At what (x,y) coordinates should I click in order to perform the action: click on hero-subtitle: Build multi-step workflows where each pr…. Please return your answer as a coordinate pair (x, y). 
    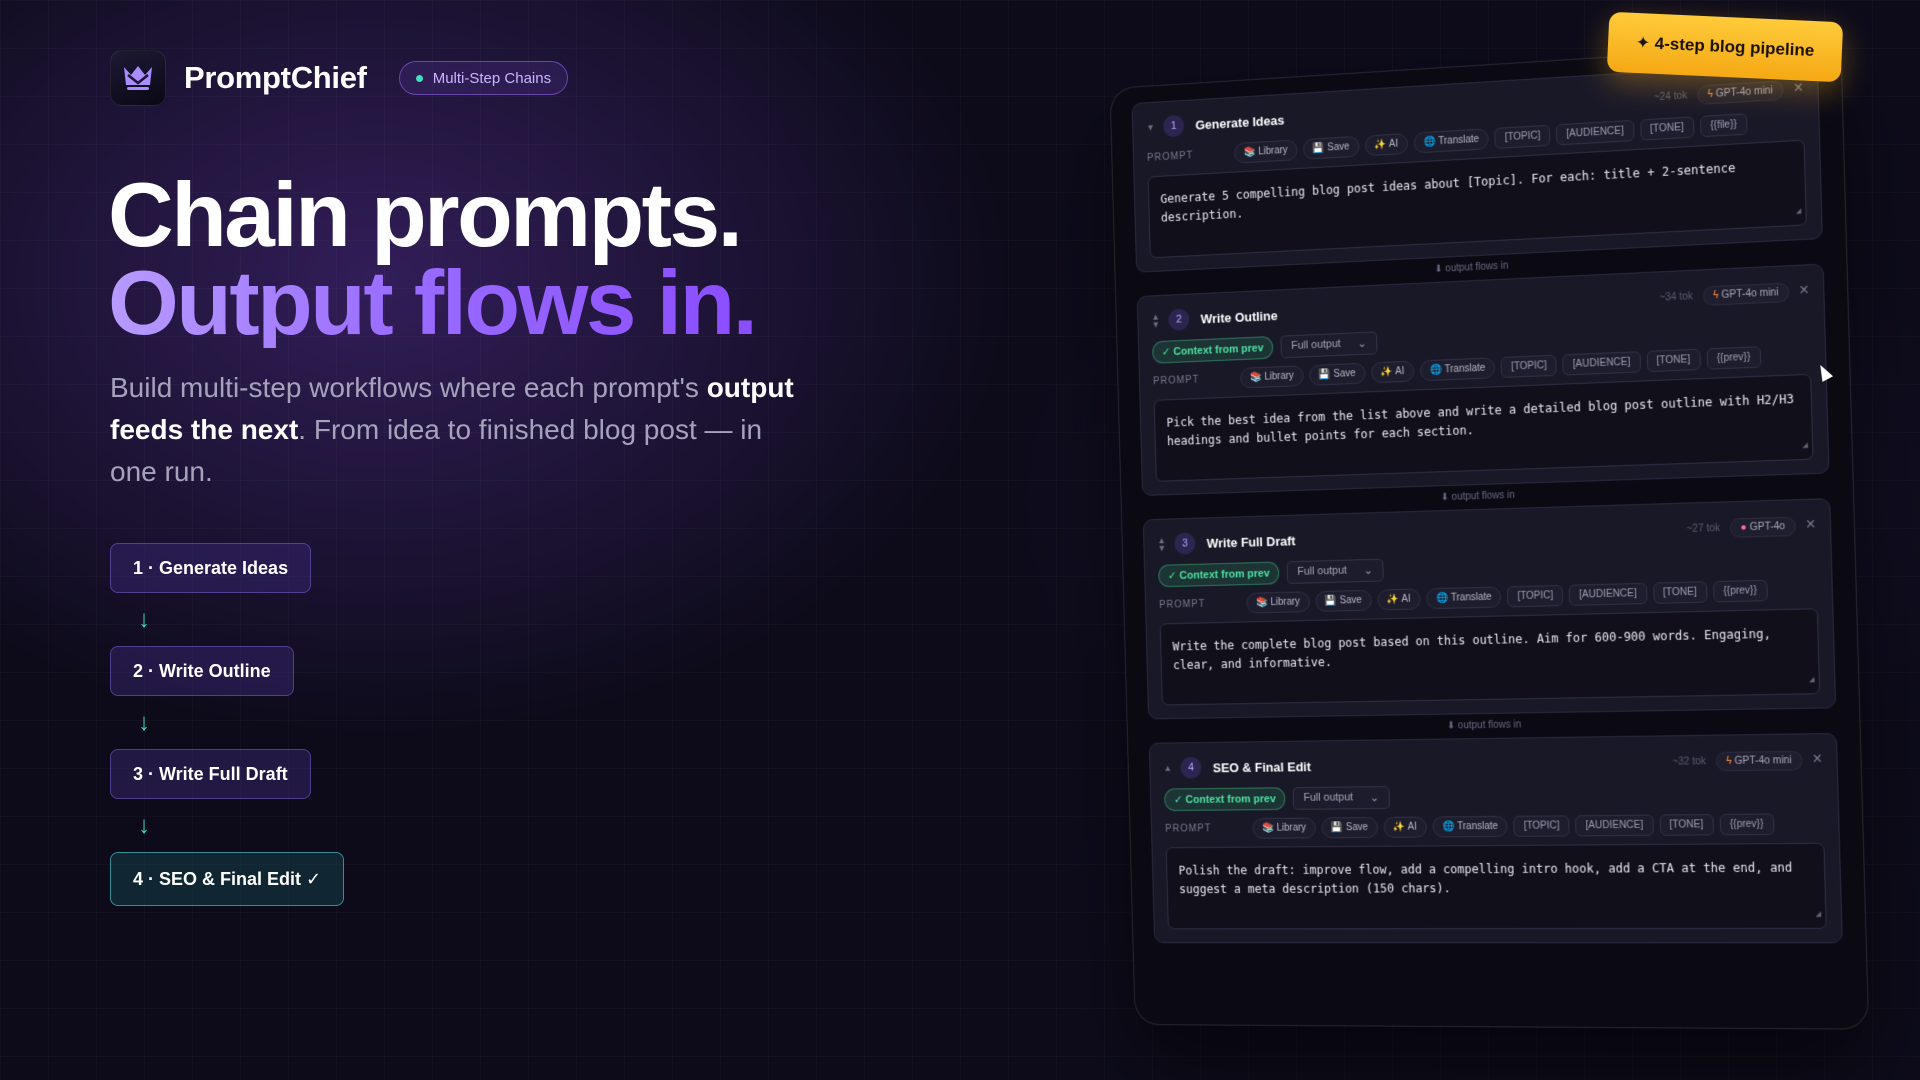
    Looking at the image, I should click on (460, 430).